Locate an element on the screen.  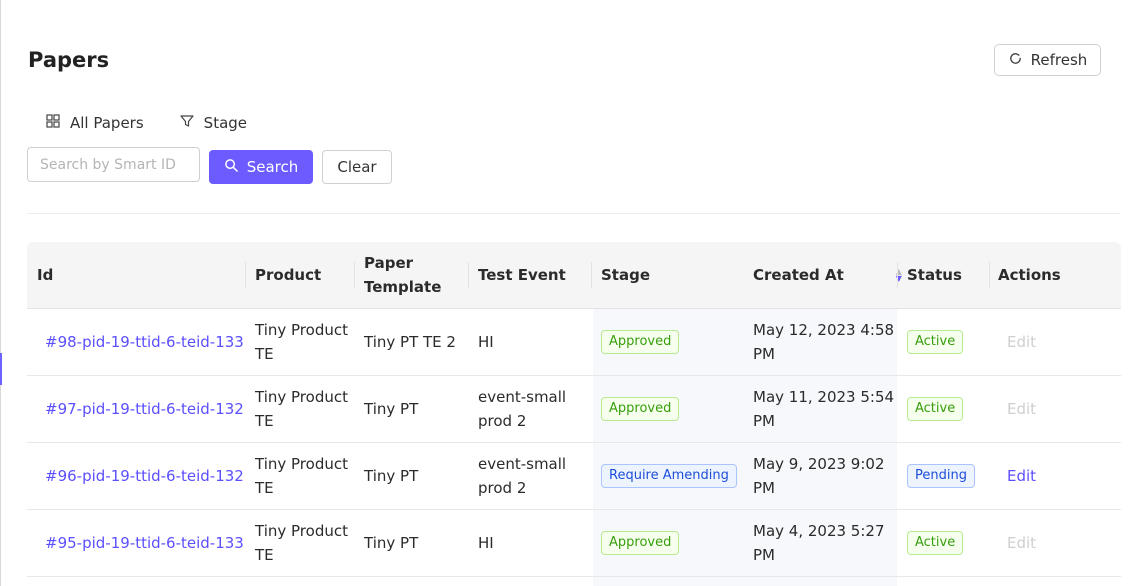
tab-all-papers: All Papers is located at coordinates (95, 123).